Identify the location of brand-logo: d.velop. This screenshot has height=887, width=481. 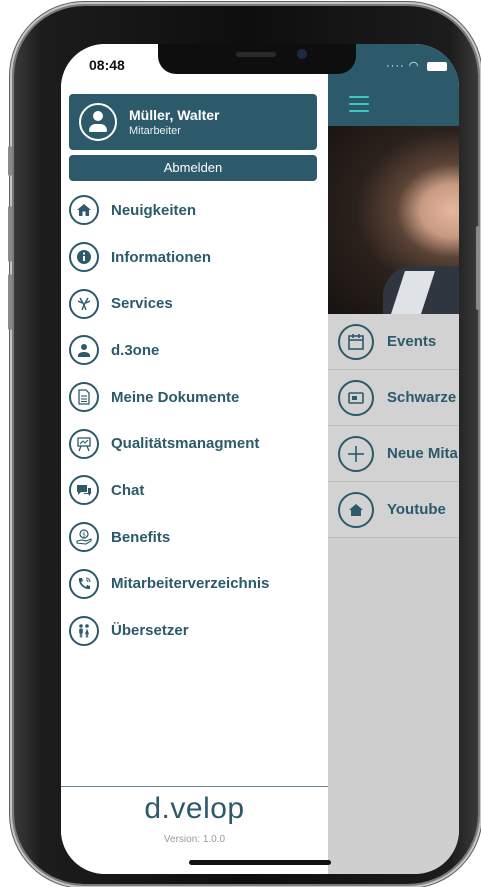
(194, 808).